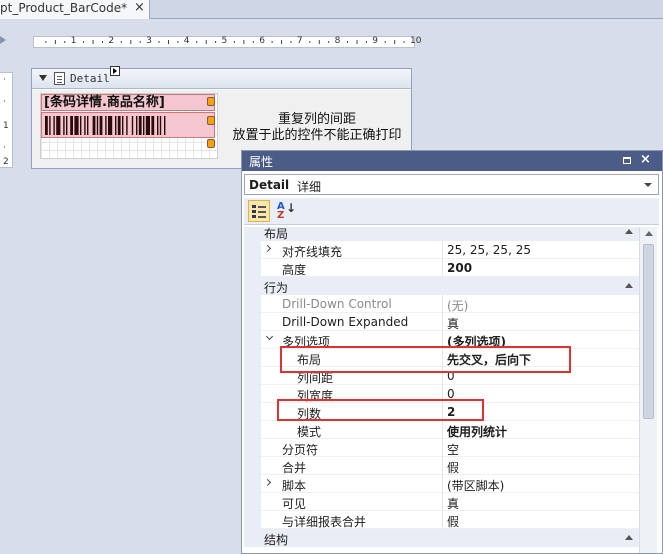 This screenshot has width=663, height=554. Describe the element at coordinates (416, 41) in the screenshot. I see `ruler-mark: 10` at that location.